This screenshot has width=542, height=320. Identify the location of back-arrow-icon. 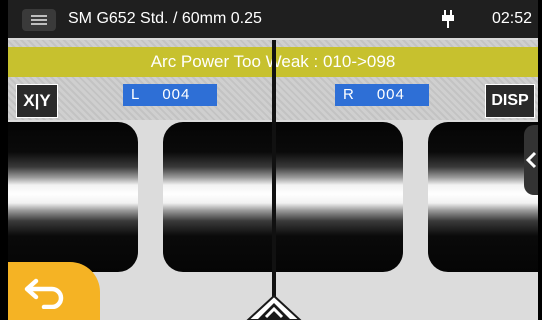
(44, 293).